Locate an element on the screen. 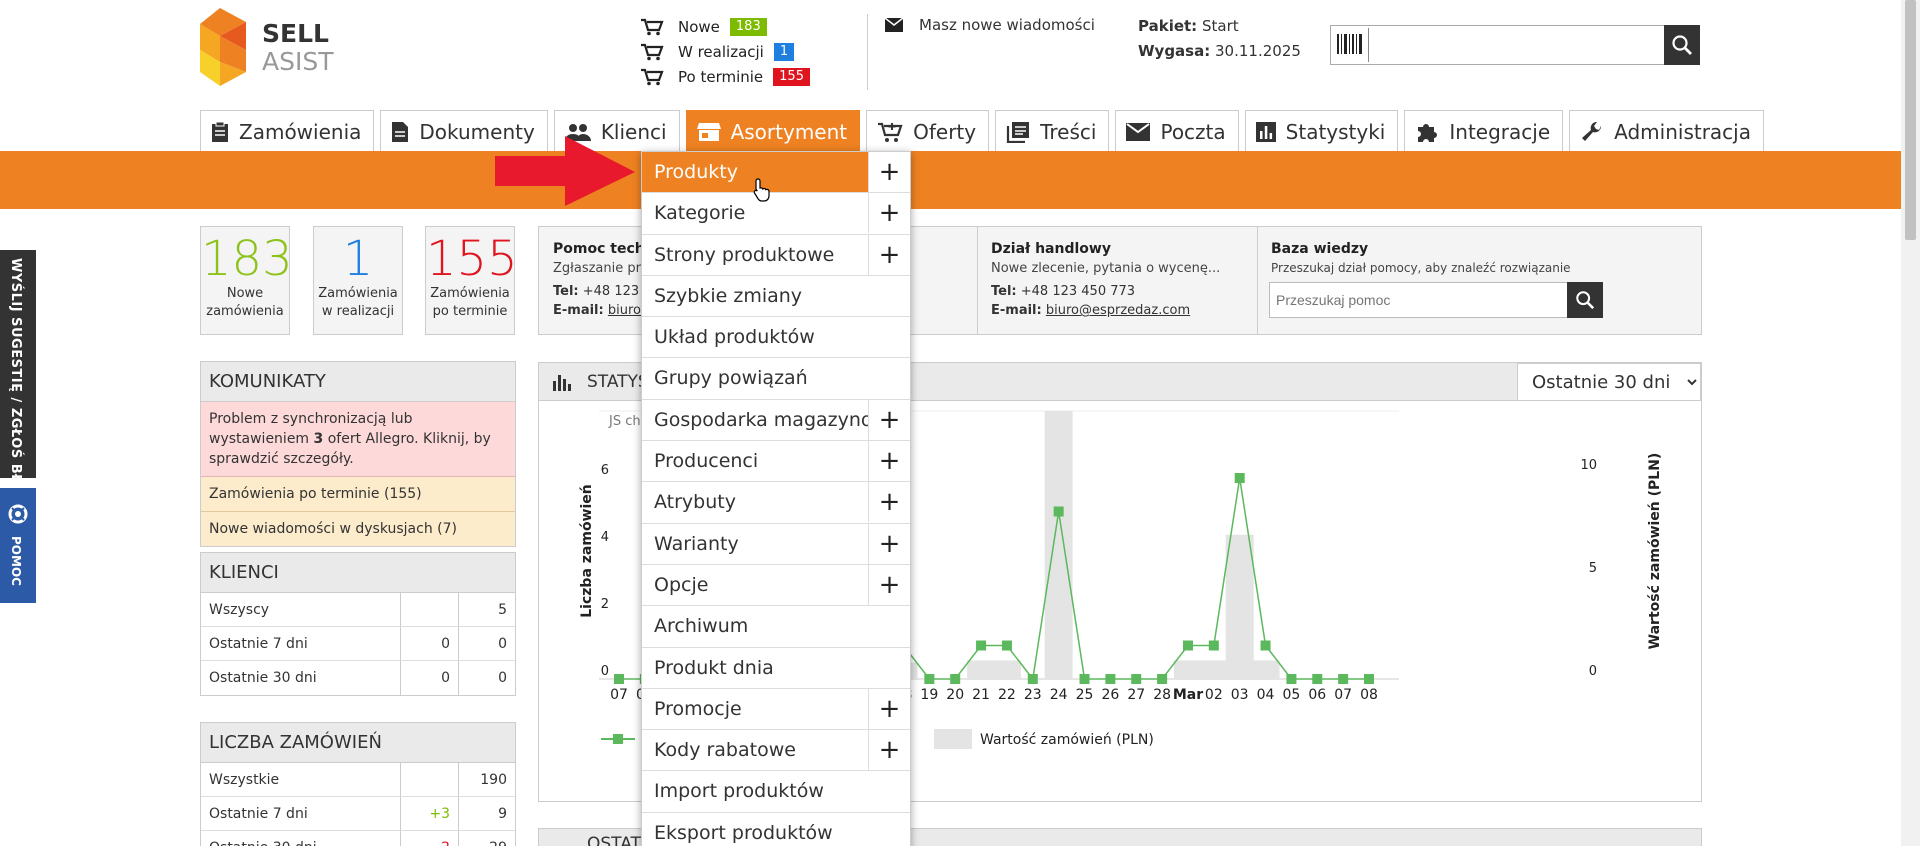 Image resolution: width=1920 pixels, height=846 pixels. row-value: 9 is located at coordinates (502, 814).